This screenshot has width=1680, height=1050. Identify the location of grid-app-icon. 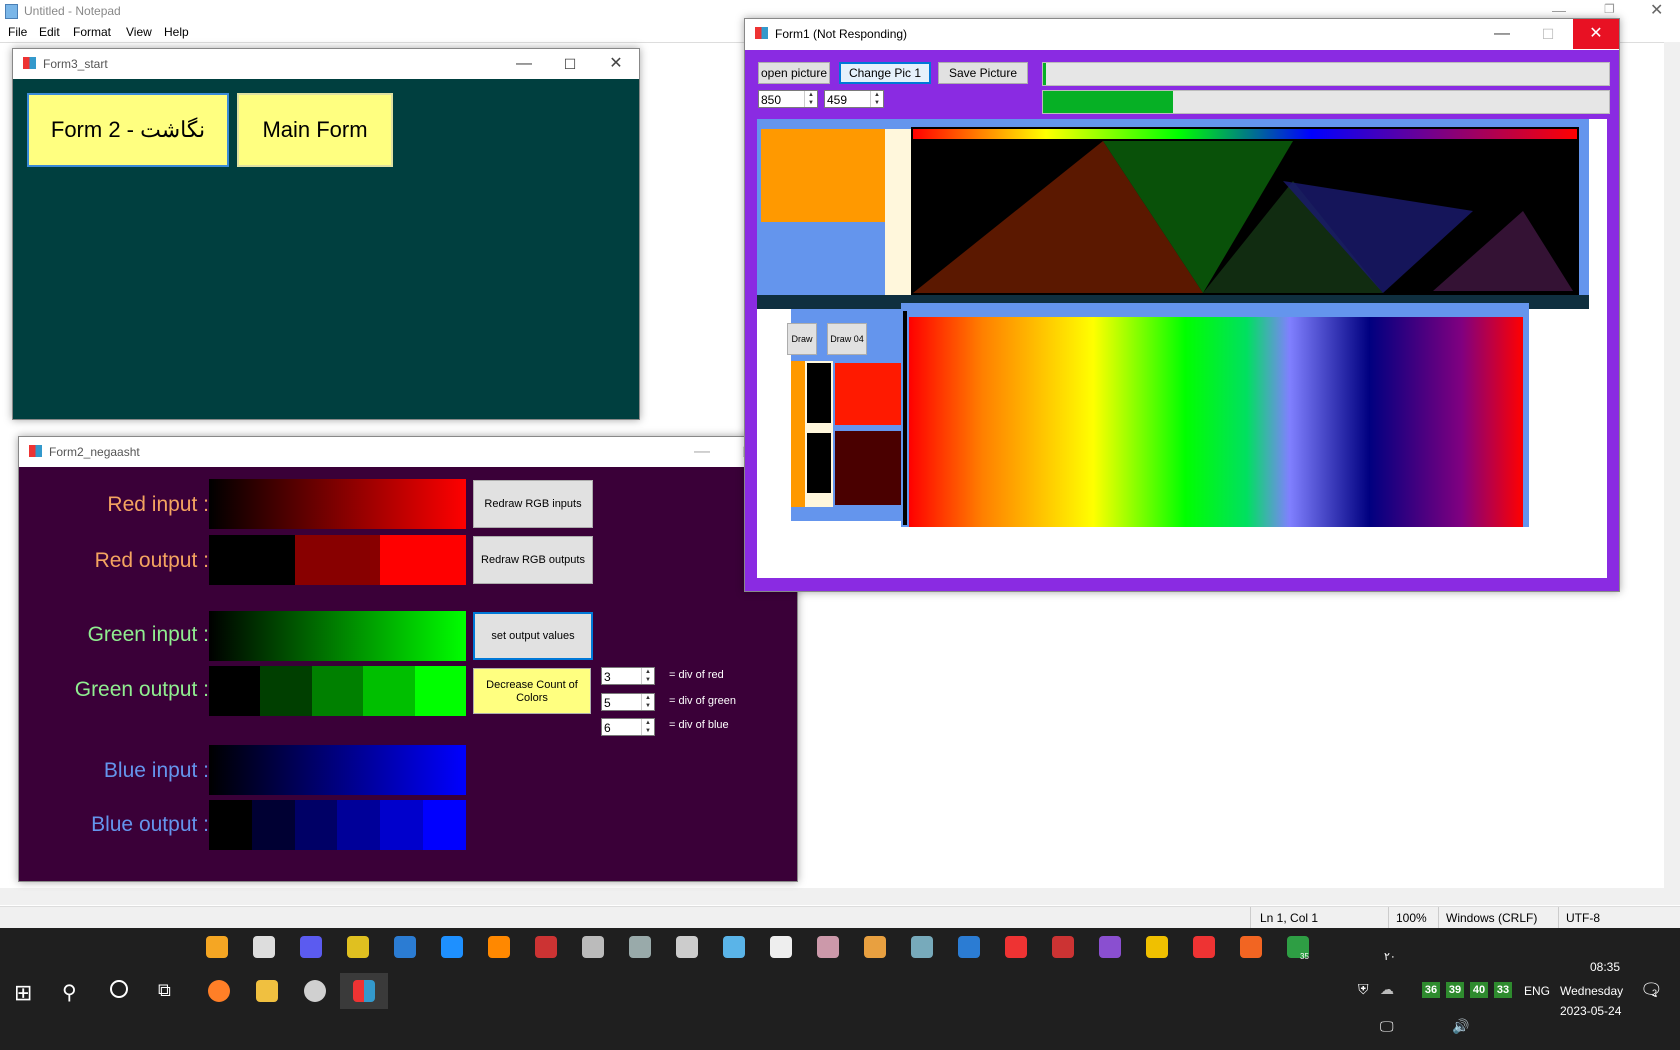
(1063, 947).